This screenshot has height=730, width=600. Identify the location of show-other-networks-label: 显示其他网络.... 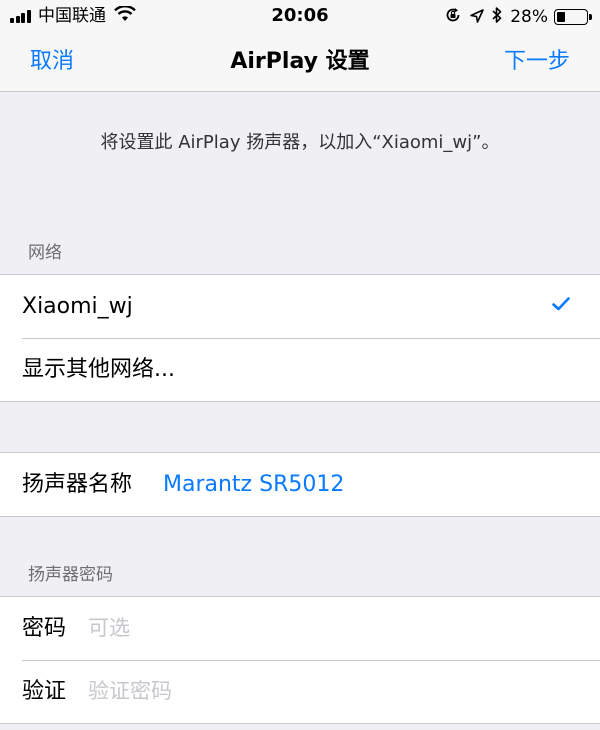
(98, 369).